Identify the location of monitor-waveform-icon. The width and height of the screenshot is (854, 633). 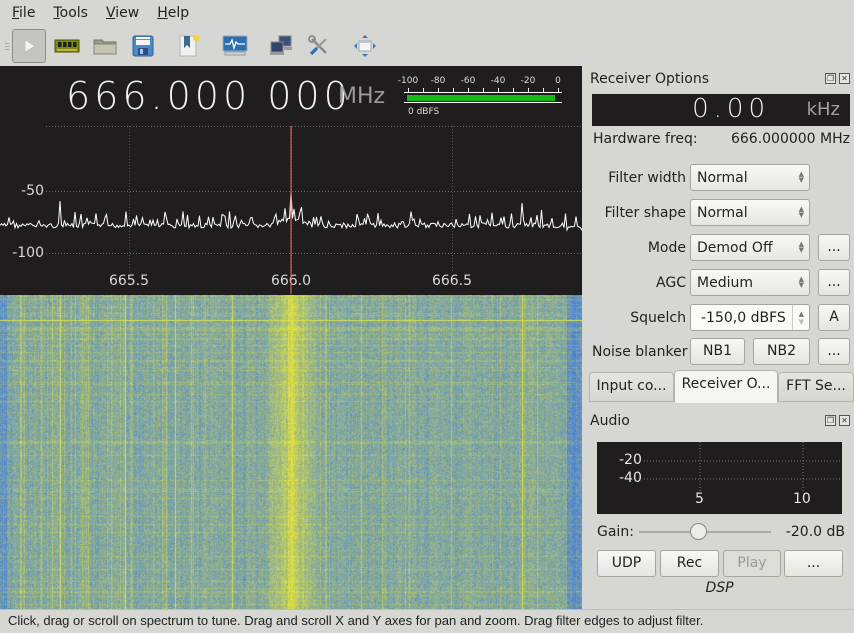
(235, 45).